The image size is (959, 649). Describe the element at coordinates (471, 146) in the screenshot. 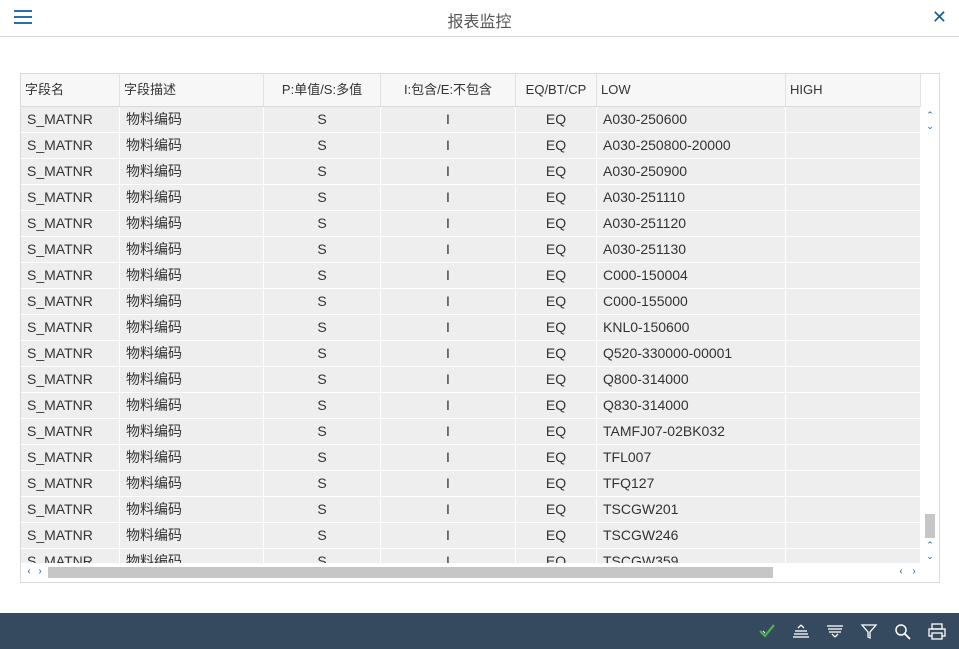

I see `table-row: S_MATNR 物料编码 S I EQ A030-250800-20000` at that location.